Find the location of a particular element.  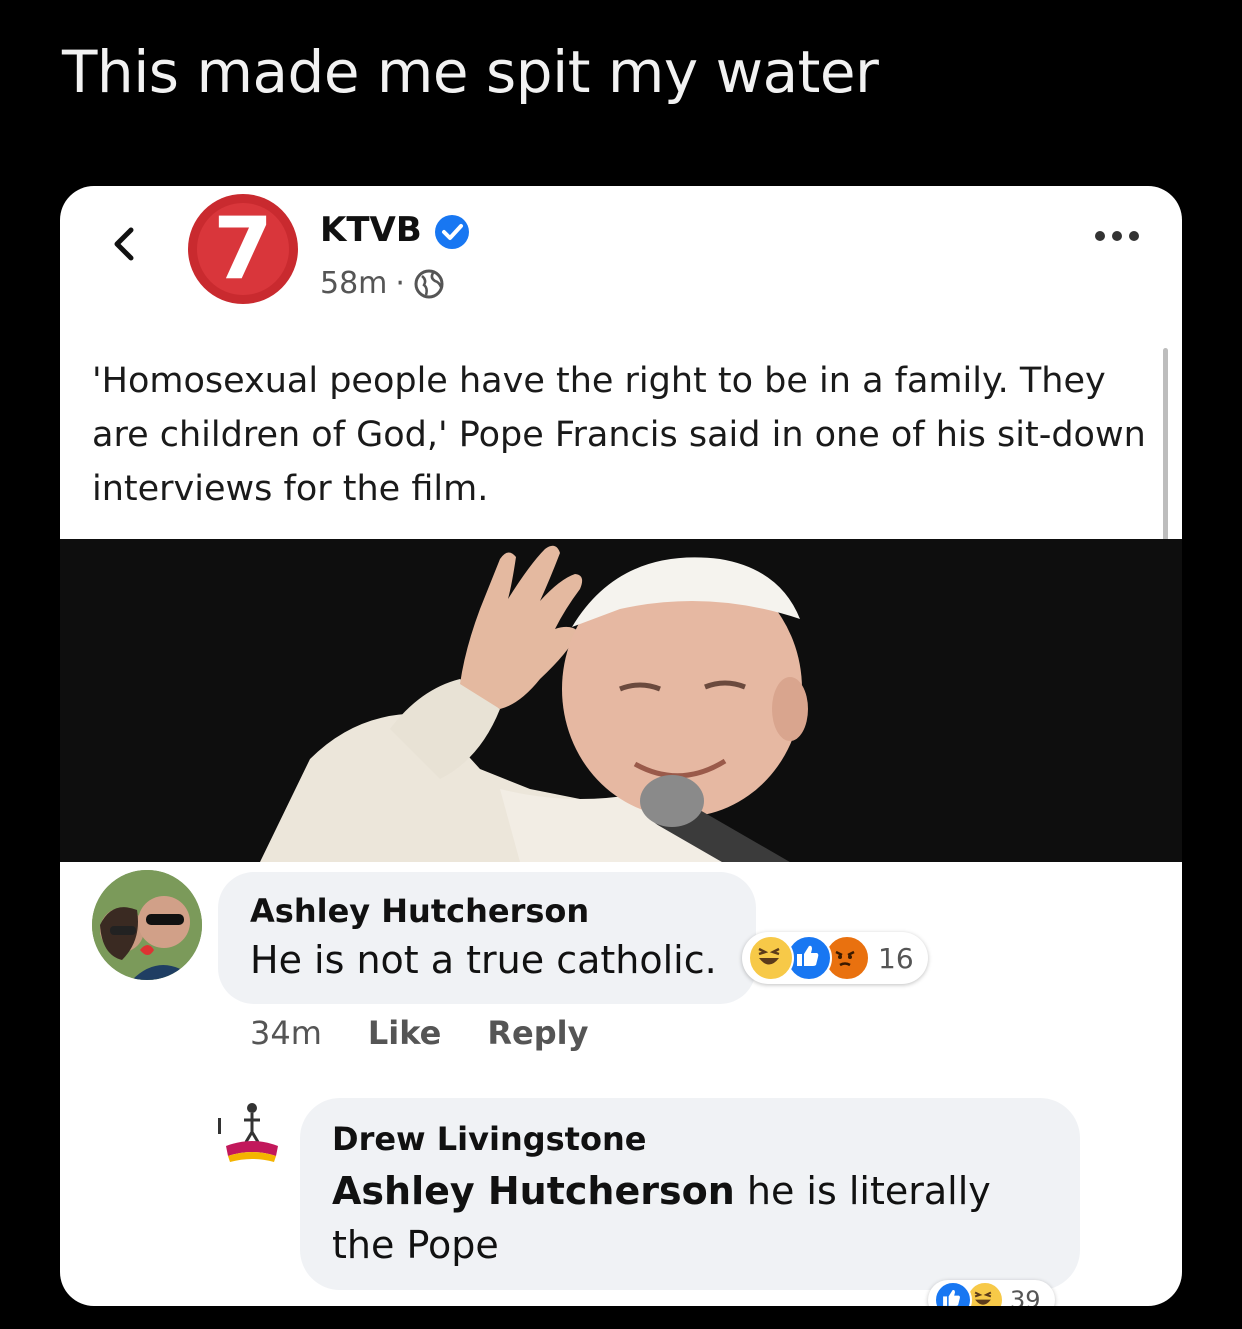

verified-badge-icon is located at coordinates (452, 232).